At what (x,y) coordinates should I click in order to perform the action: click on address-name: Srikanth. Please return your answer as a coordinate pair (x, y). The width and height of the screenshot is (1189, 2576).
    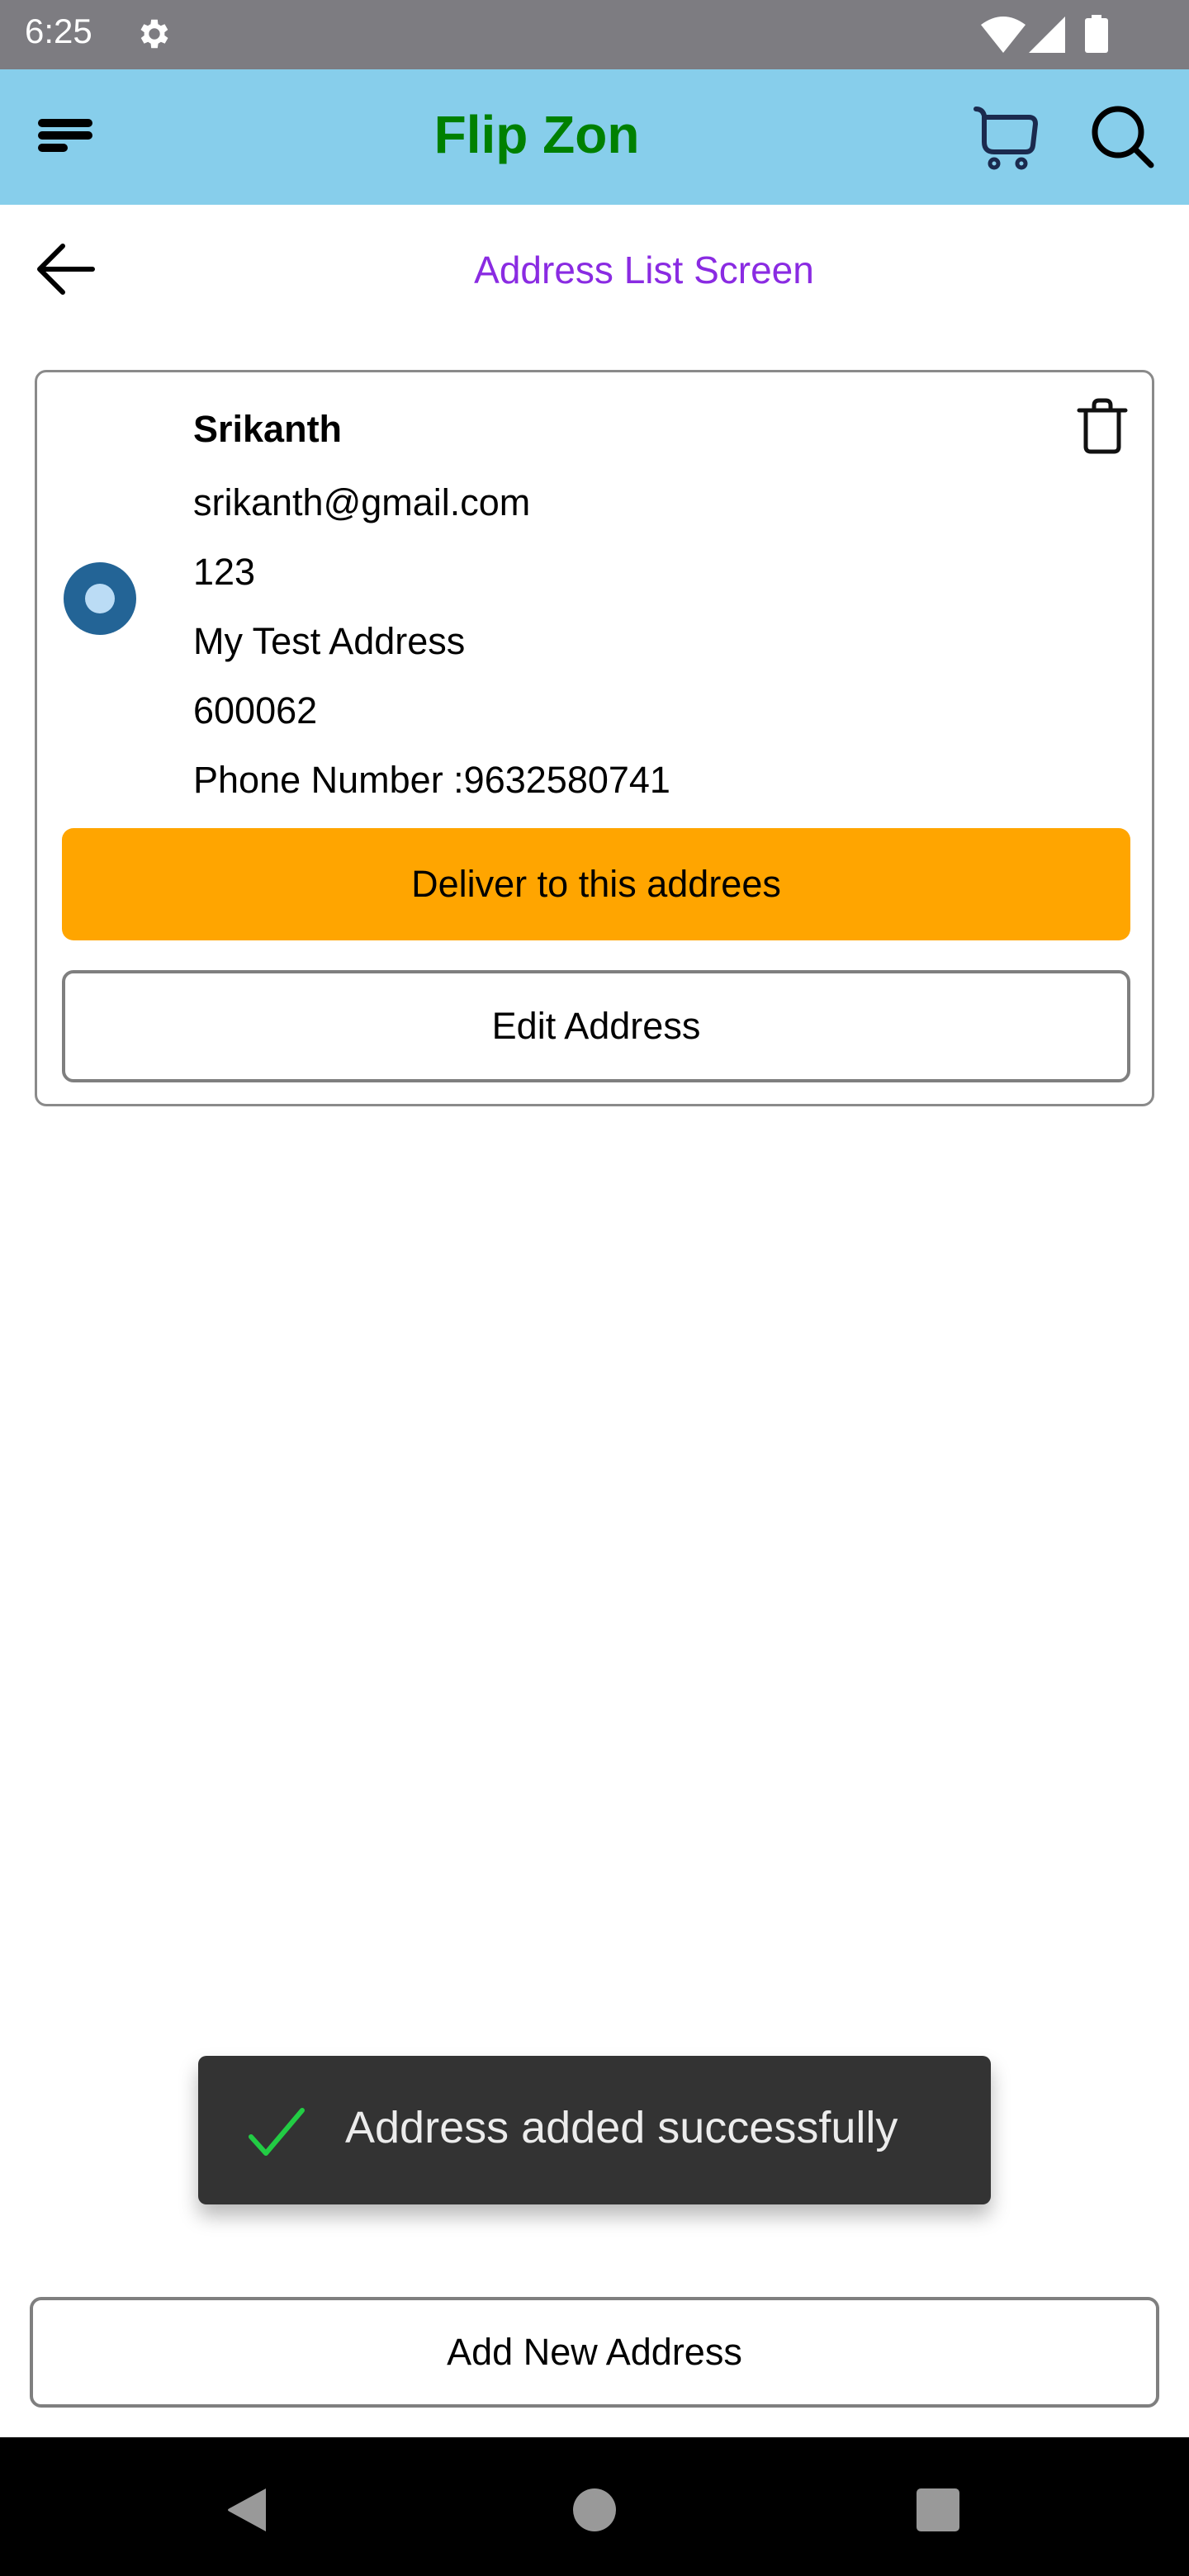
    Looking at the image, I should click on (268, 429).